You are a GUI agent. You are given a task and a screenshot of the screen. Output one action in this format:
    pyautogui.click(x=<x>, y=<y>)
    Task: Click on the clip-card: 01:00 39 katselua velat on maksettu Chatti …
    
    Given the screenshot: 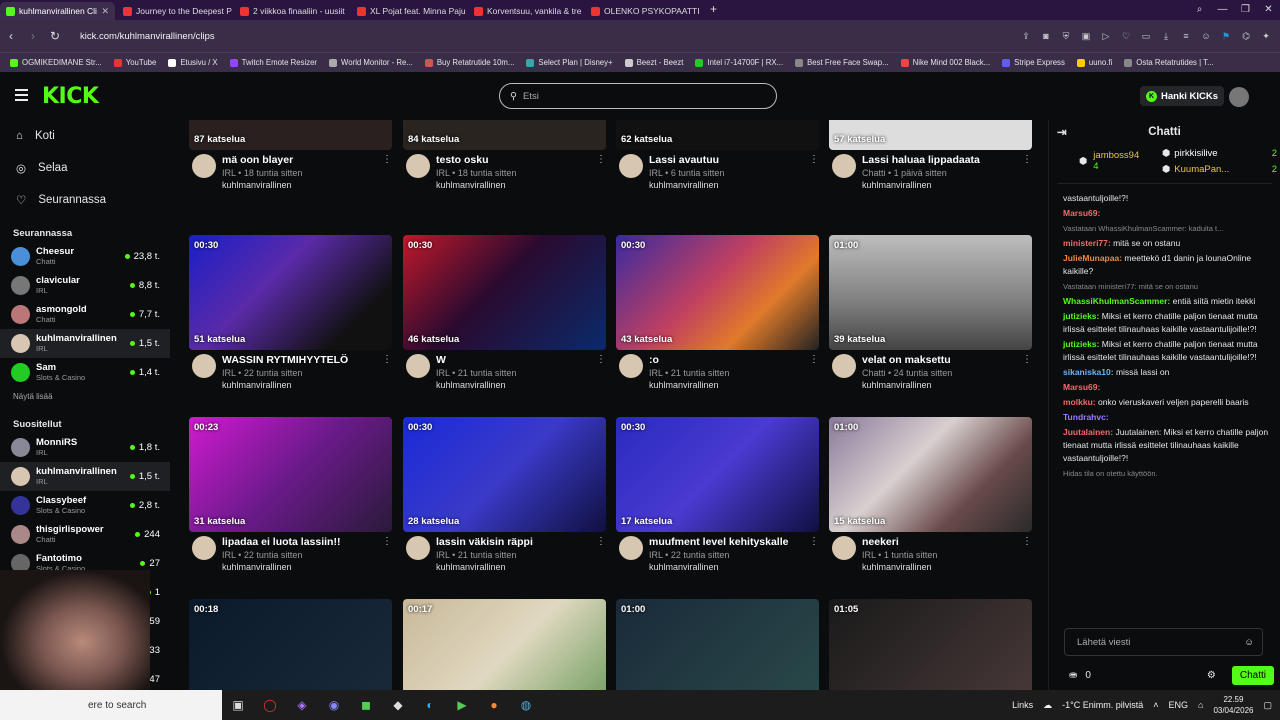 What is the action you would take?
    pyautogui.click(x=930, y=313)
    